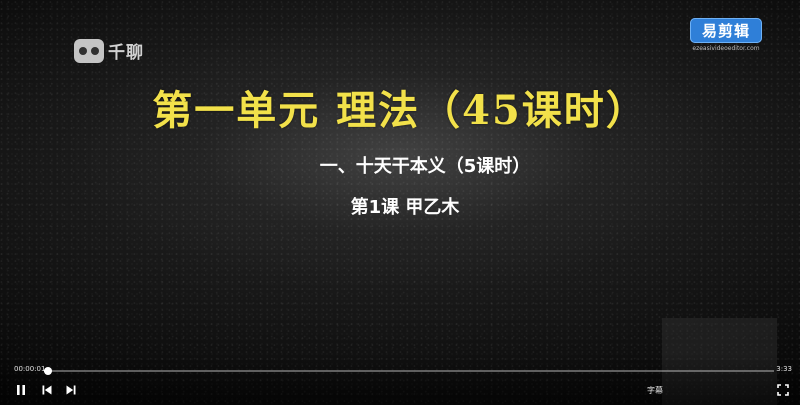 The image size is (800, 405). I want to click on editor-watermark-url: ezeasivideoeditor.com, so click(726, 48).